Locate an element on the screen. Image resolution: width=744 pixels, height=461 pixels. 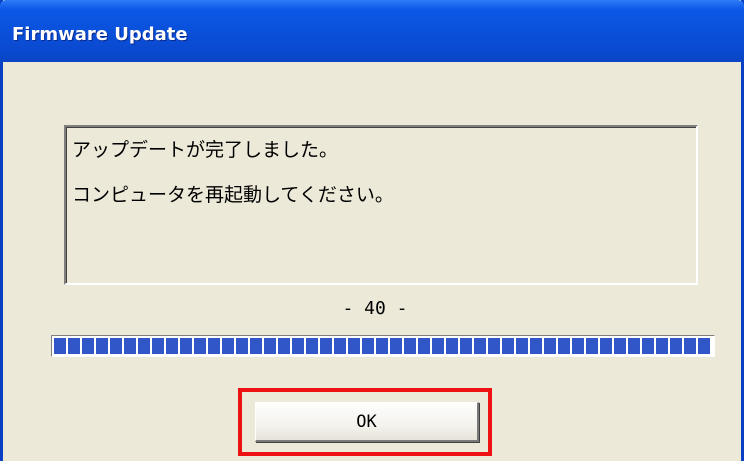
progress-bar-fill is located at coordinates (383, 346).